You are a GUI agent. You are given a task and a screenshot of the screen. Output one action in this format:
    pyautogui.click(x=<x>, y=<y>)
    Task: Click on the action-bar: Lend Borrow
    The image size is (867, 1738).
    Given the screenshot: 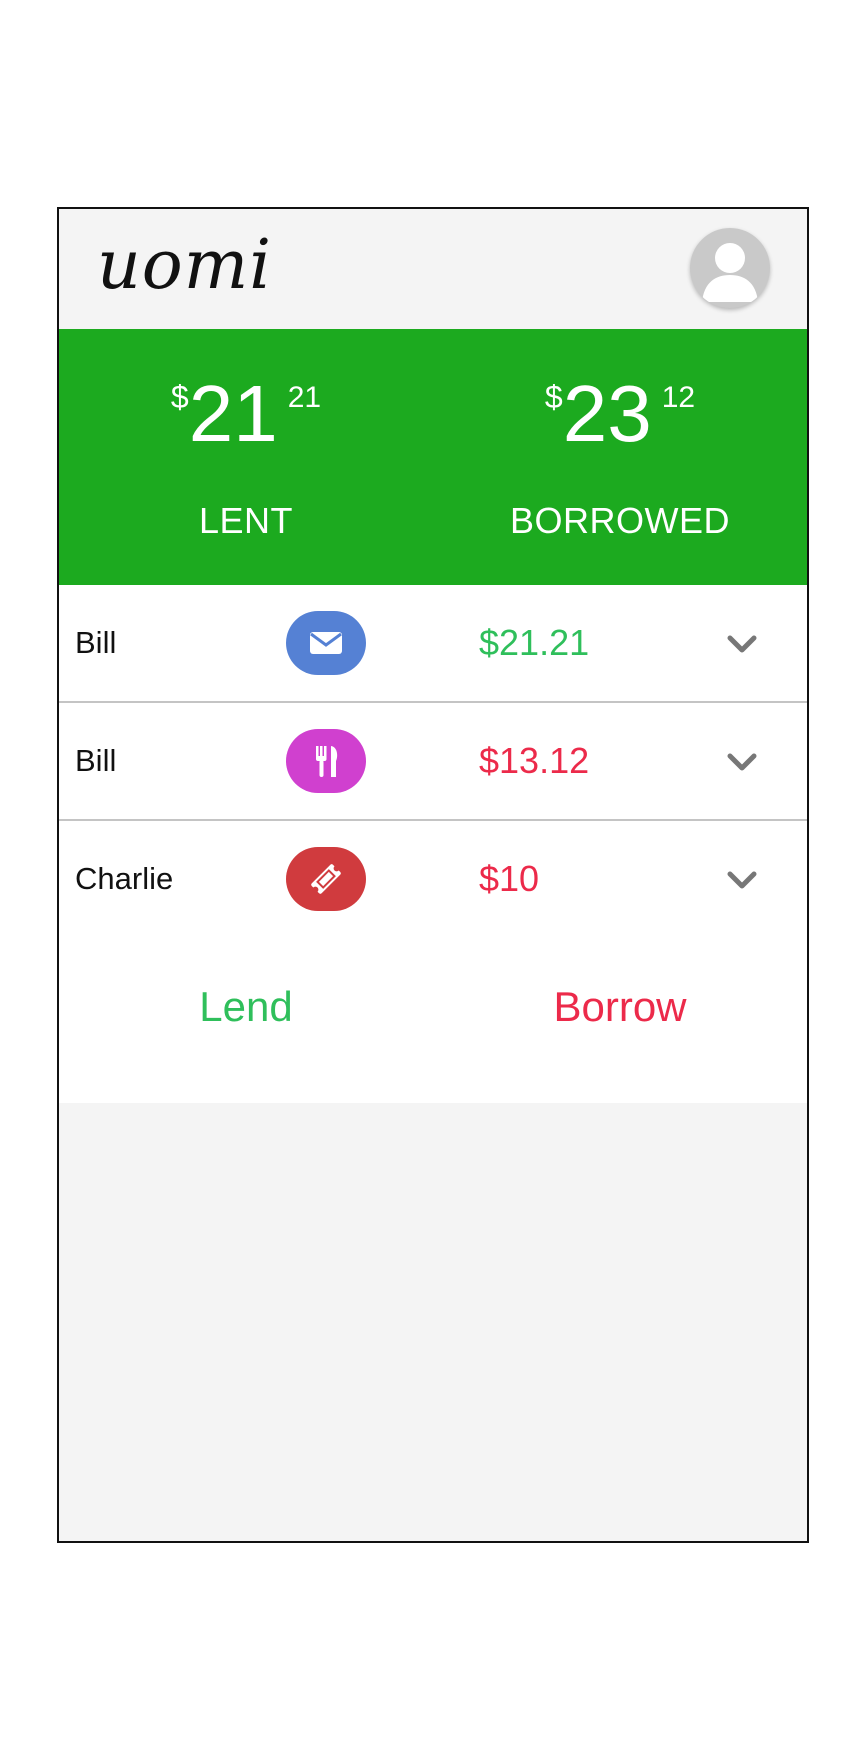 What is the action you would take?
    pyautogui.click(x=433, y=1021)
    